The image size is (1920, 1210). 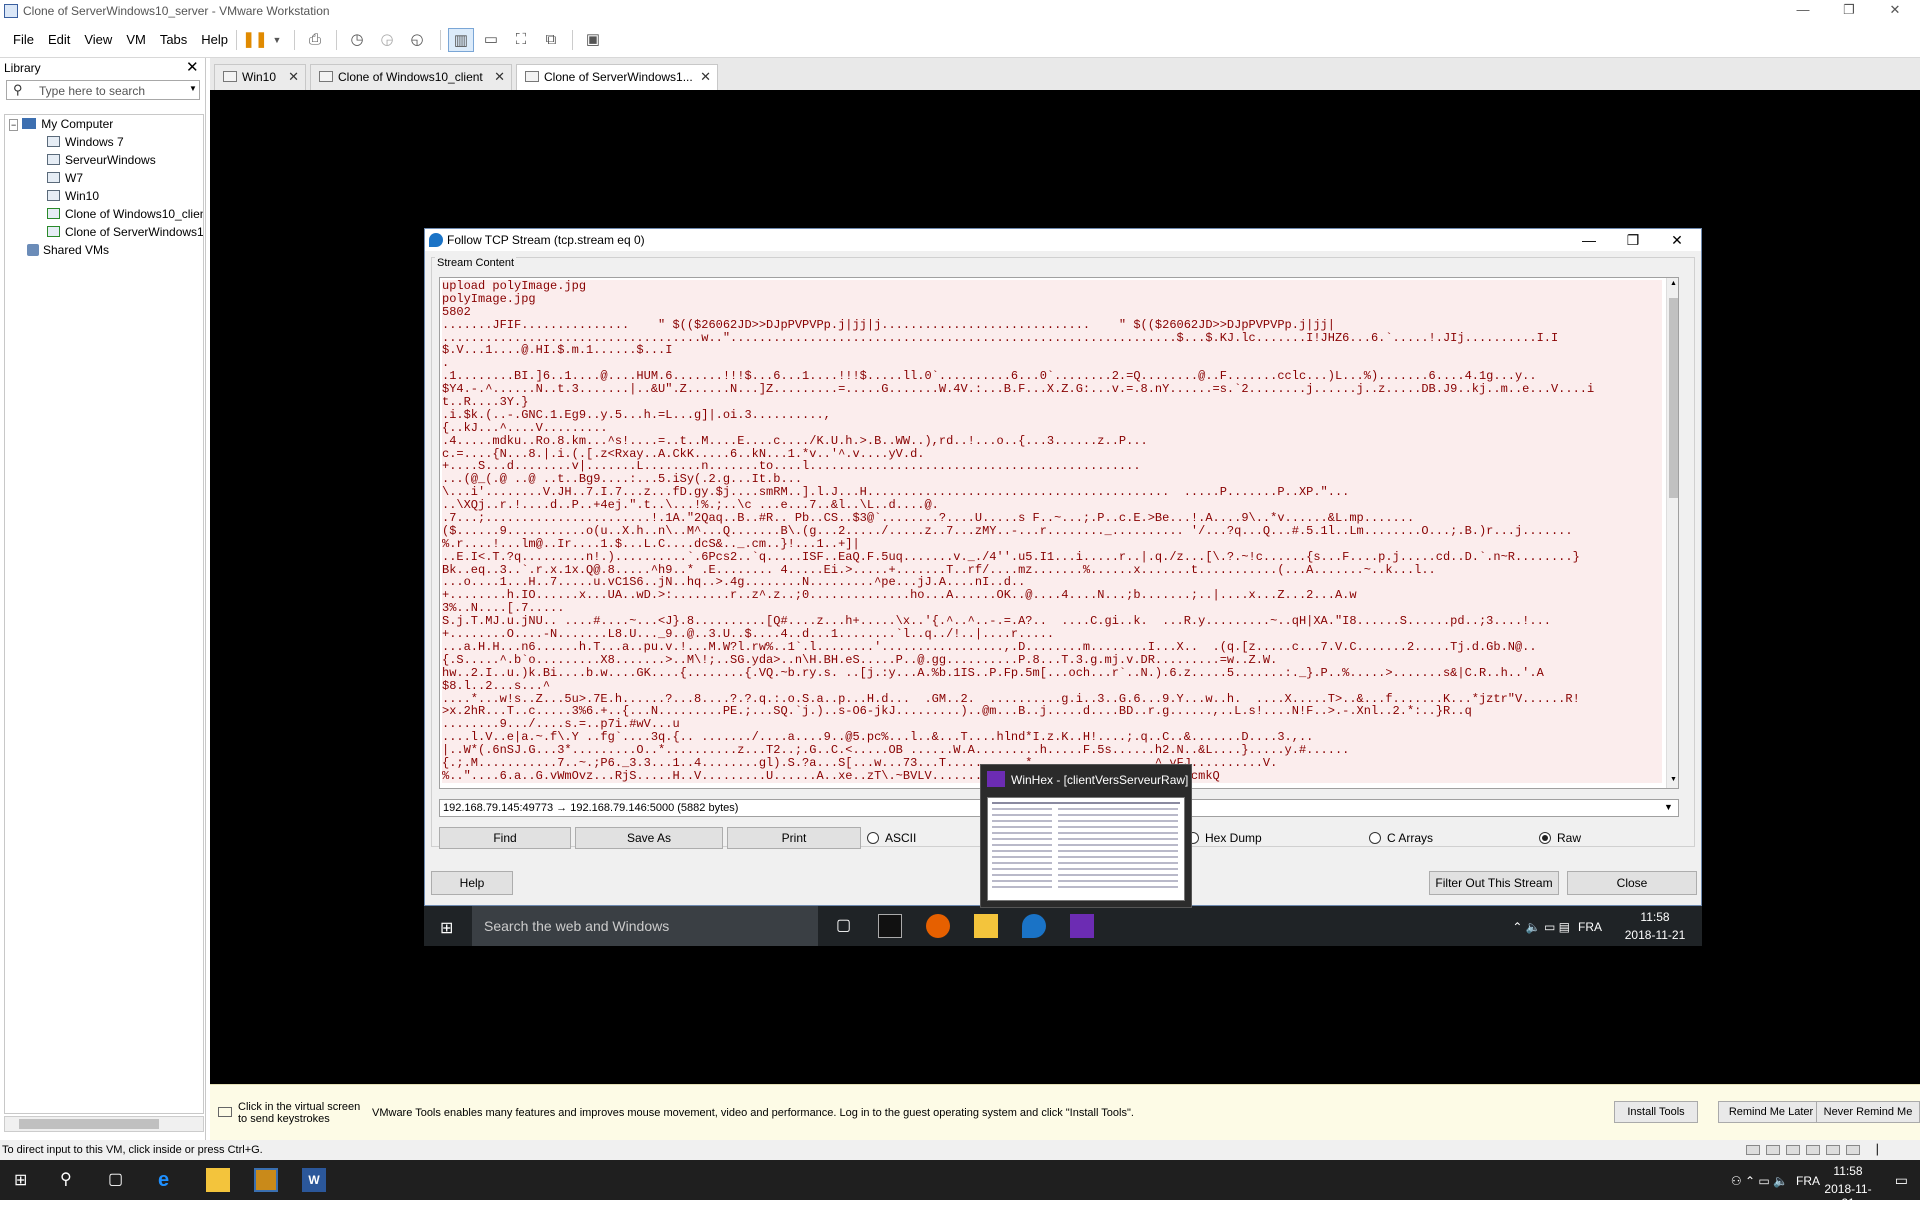 I want to click on send-ctrl-alt-del-icon: ⎙, so click(x=315, y=40).